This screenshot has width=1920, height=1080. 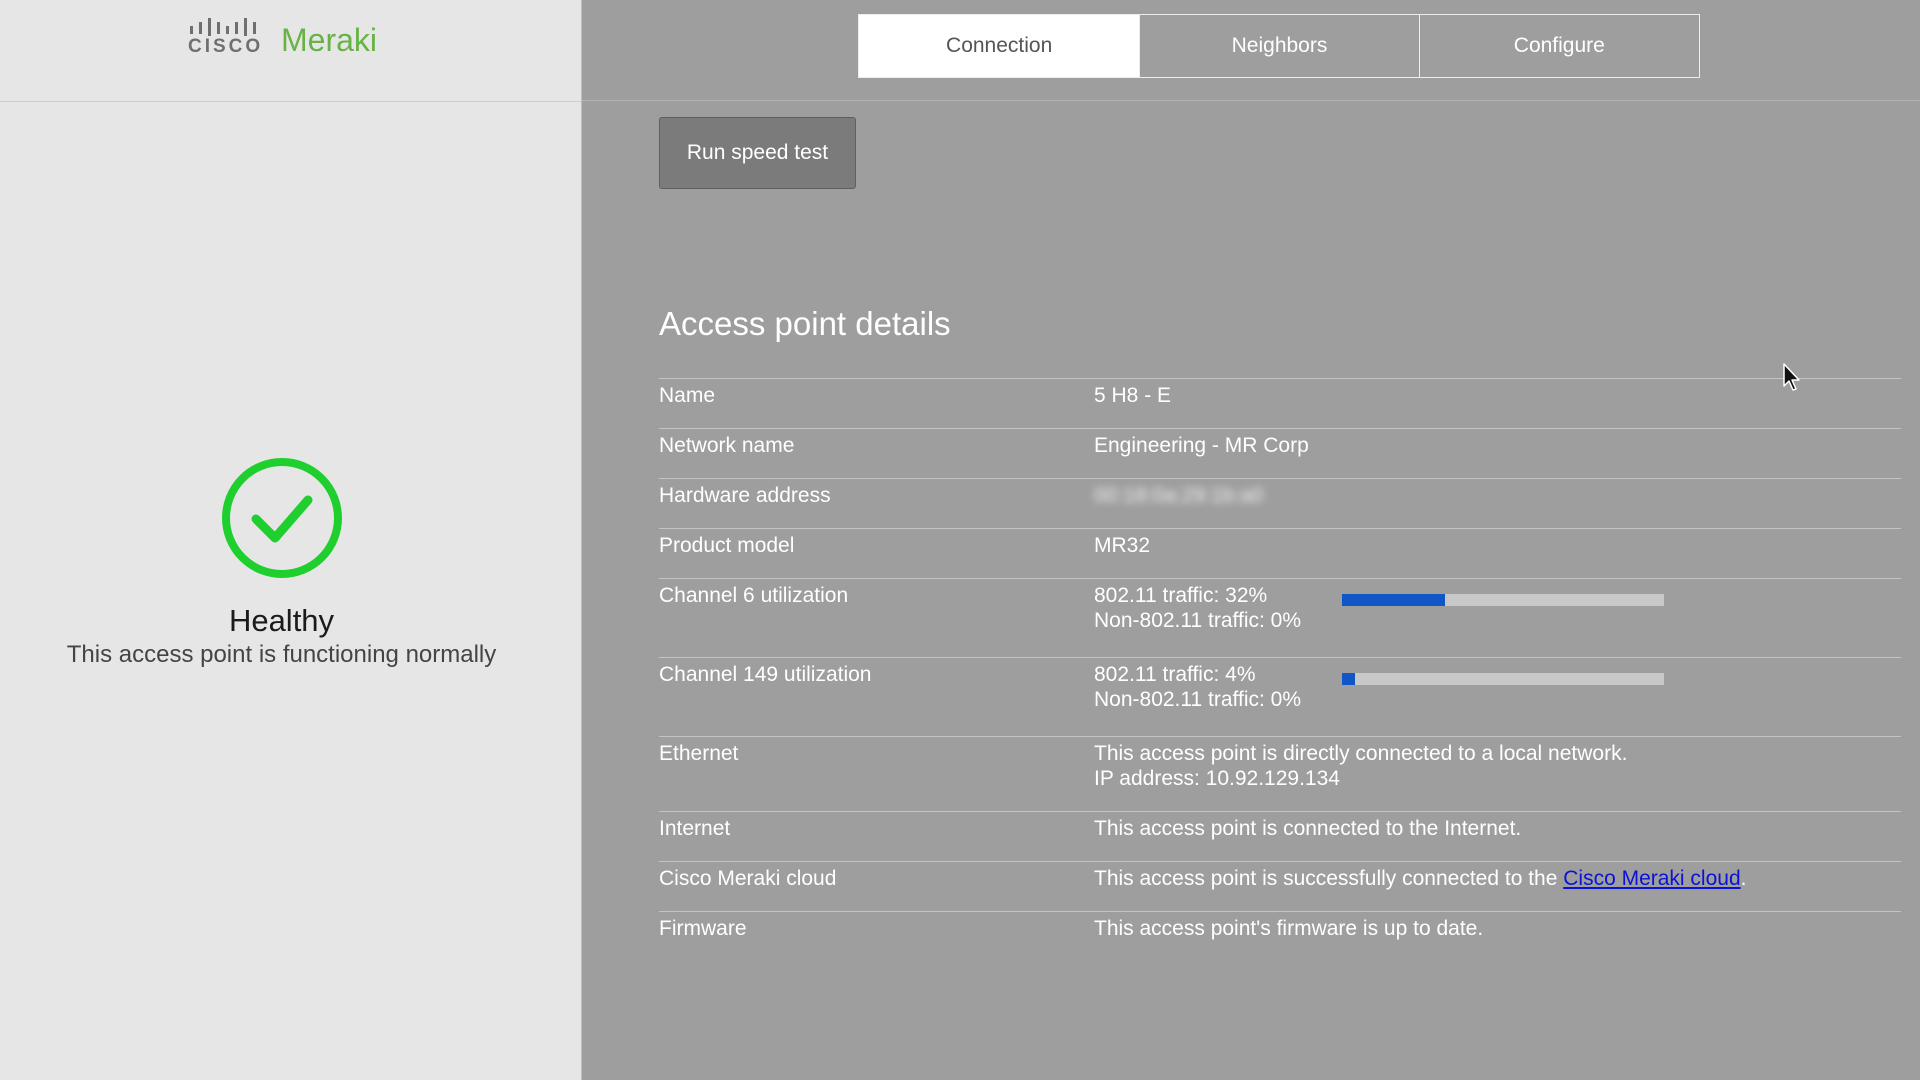 I want to click on detail-value: MR32, so click(x=1122, y=545).